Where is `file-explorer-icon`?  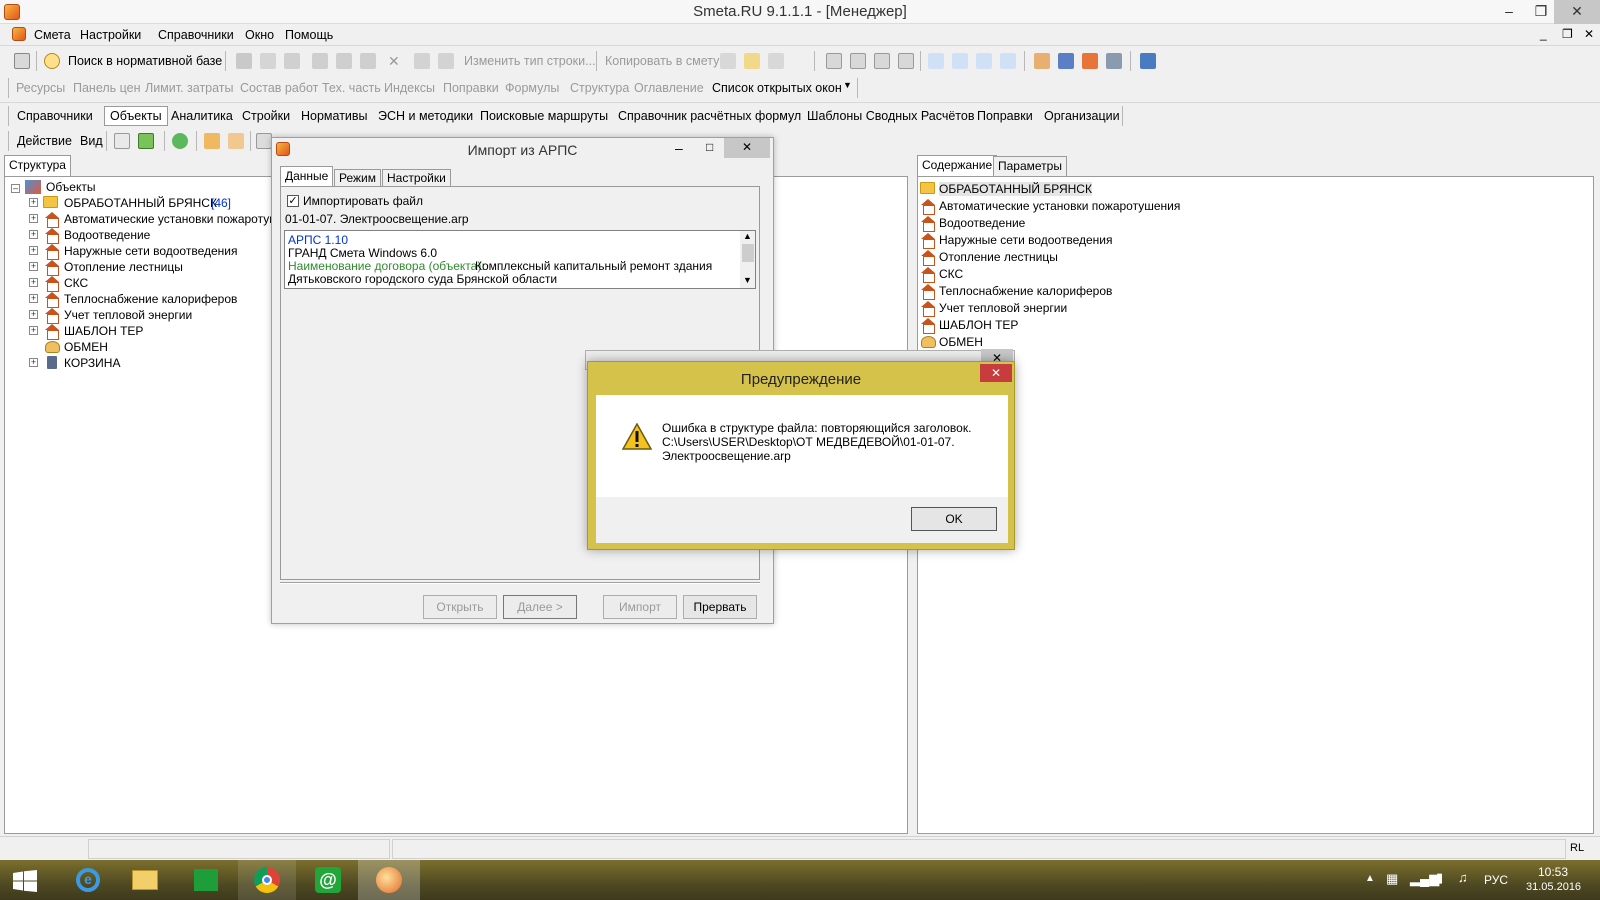 file-explorer-icon is located at coordinates (144, 880).